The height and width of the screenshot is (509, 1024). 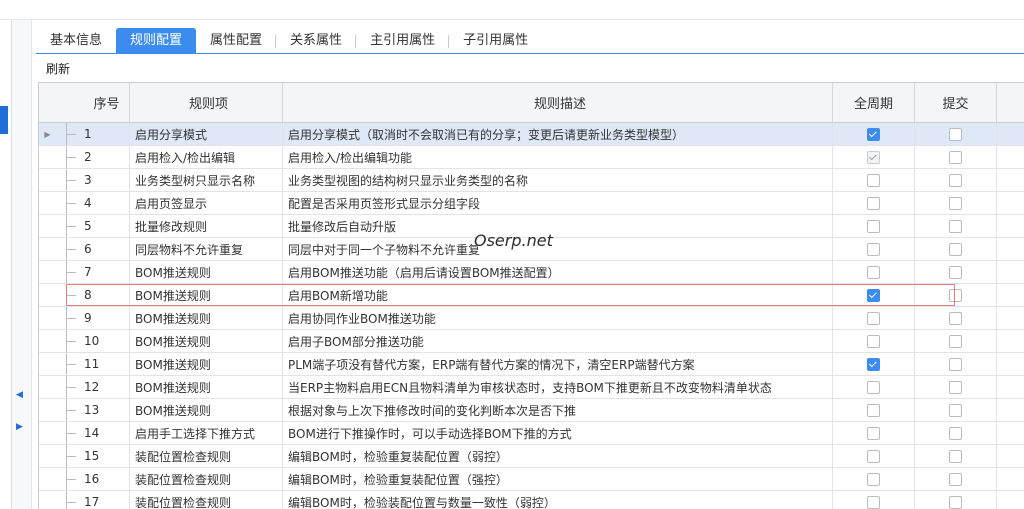 I want to click on tab-3: 关系属性, so click(x=316, y=41).